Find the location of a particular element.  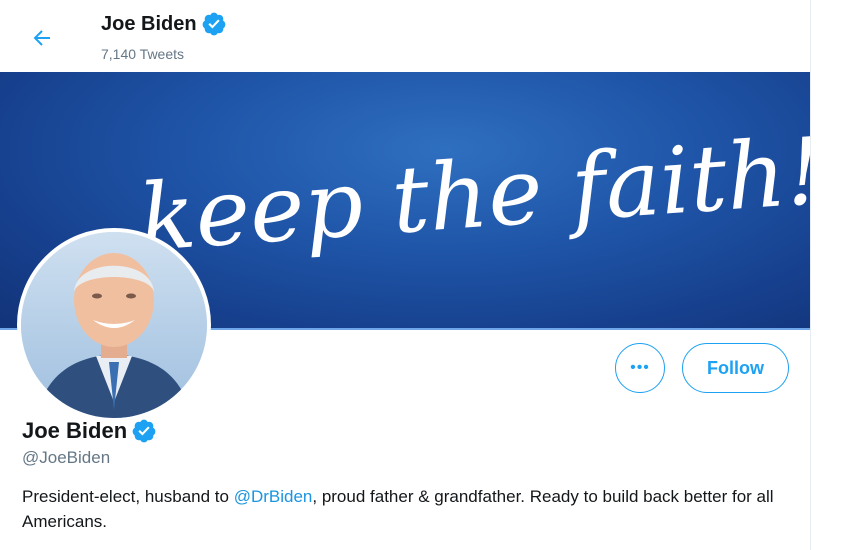

bio-text-start: President-elect, husband to is located at coordinates (128, 496).